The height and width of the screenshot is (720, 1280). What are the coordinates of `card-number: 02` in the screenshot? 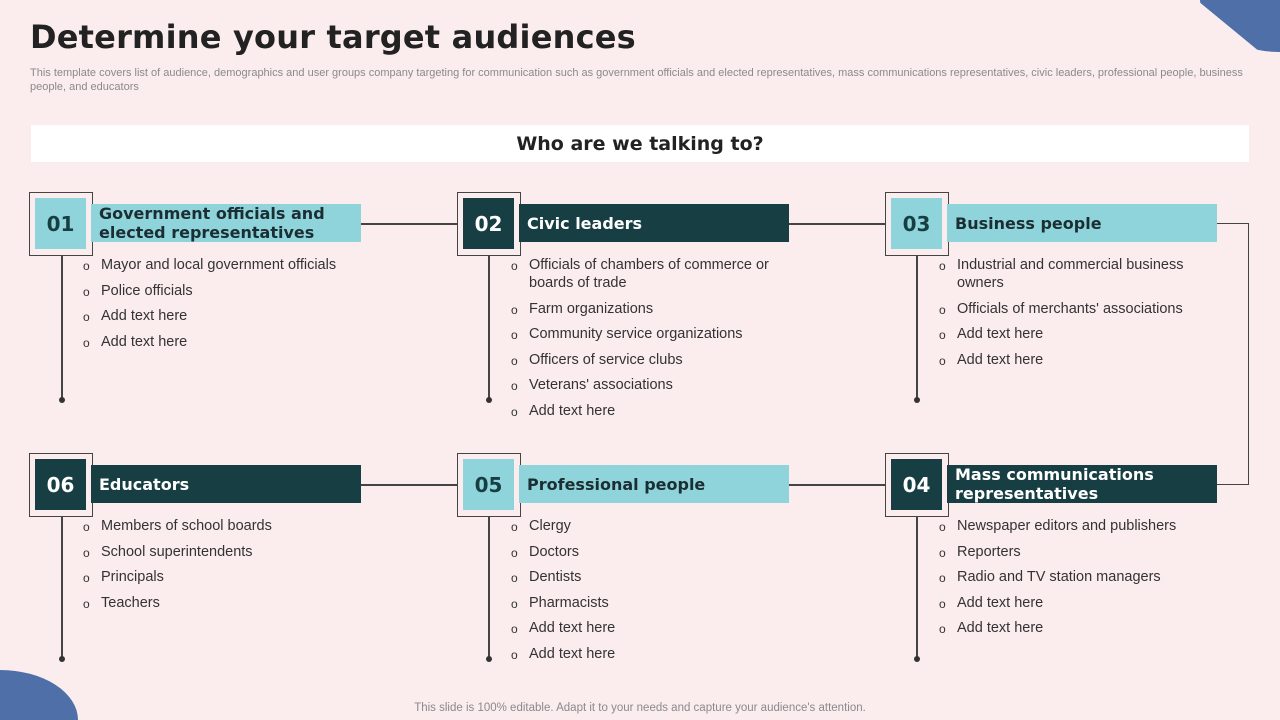 It's located at (488, 223).